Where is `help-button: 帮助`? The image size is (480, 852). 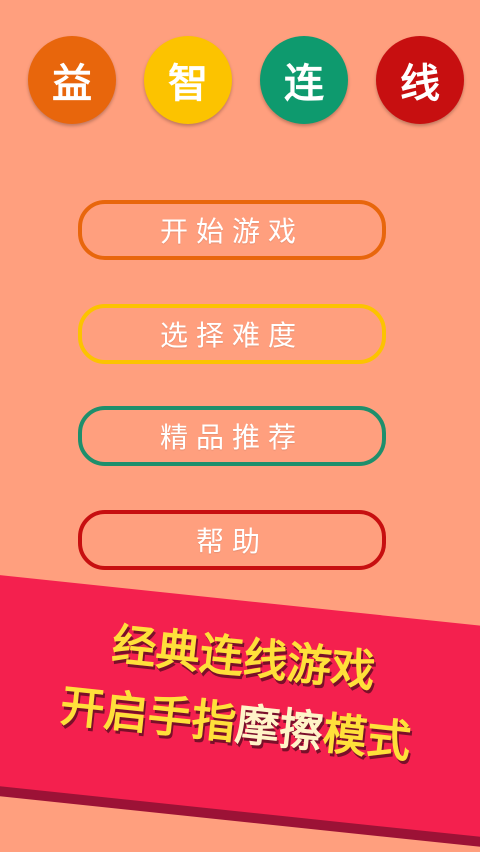
help-button: 帮助 is located at coordinates (232, 540).